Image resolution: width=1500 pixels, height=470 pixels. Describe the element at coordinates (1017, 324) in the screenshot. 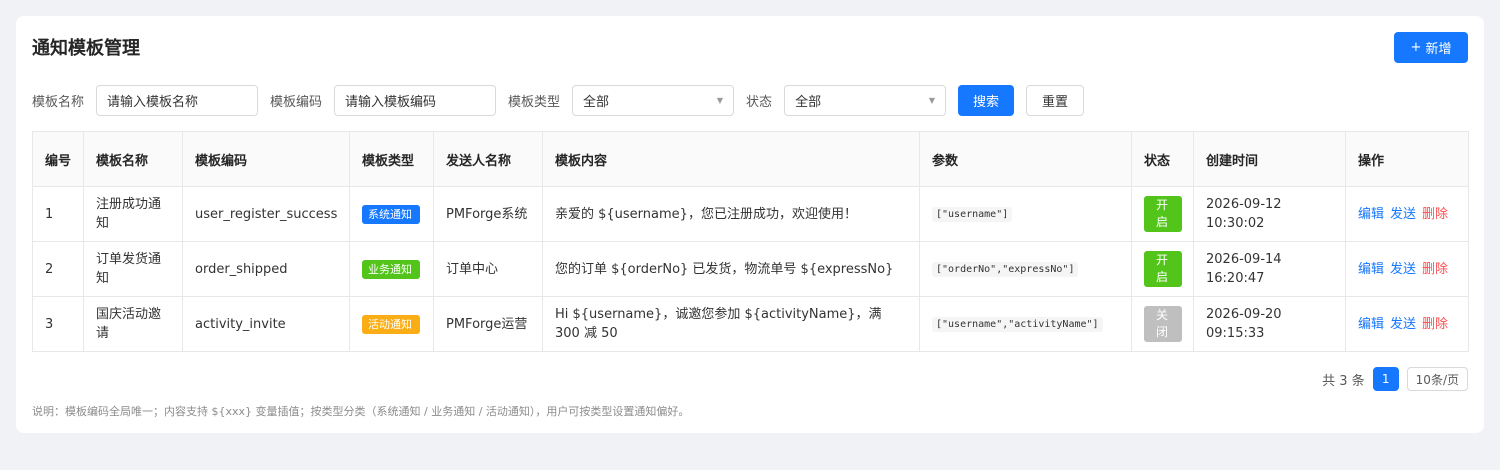

I see `params-code: ["username","activityName"]` at that location.